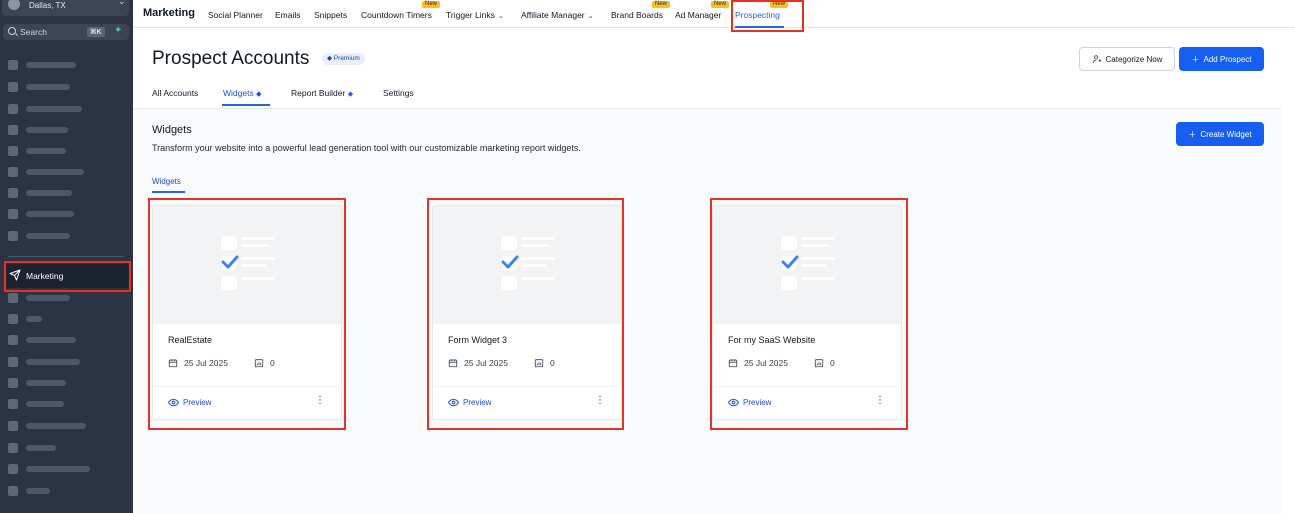 The height and width of the screenshot is (513, 1295). What do you see at coordinates (66, 32) in the screenshot?
I see `sidebar-search: Search ⌘K ✦` at bounding box center [66, 32].